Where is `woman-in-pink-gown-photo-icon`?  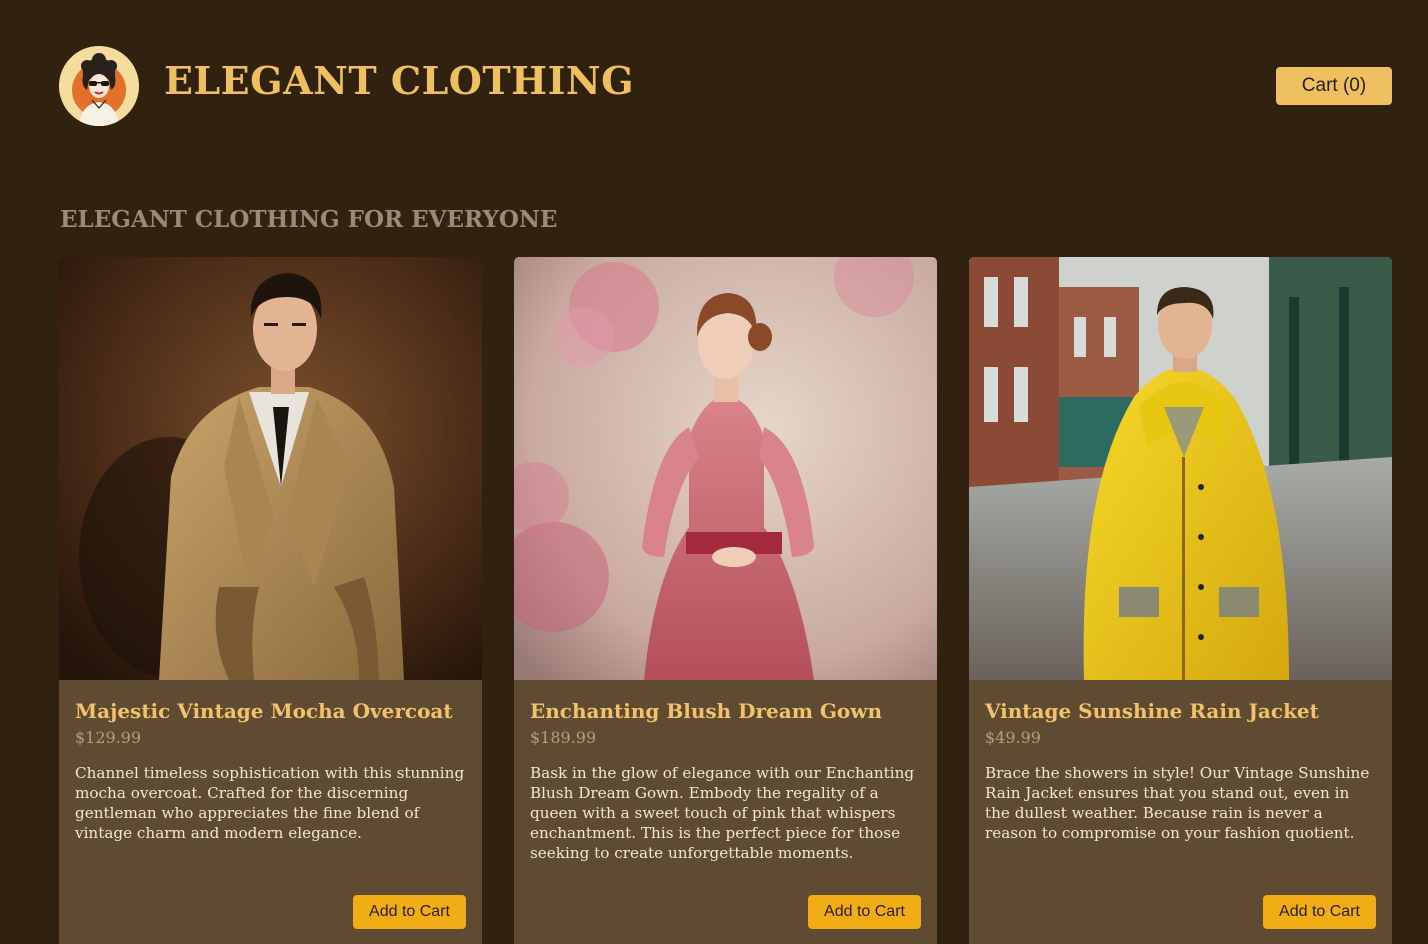 woman-in-pink-gown-photo-icon is located at coordinates (725, 468).